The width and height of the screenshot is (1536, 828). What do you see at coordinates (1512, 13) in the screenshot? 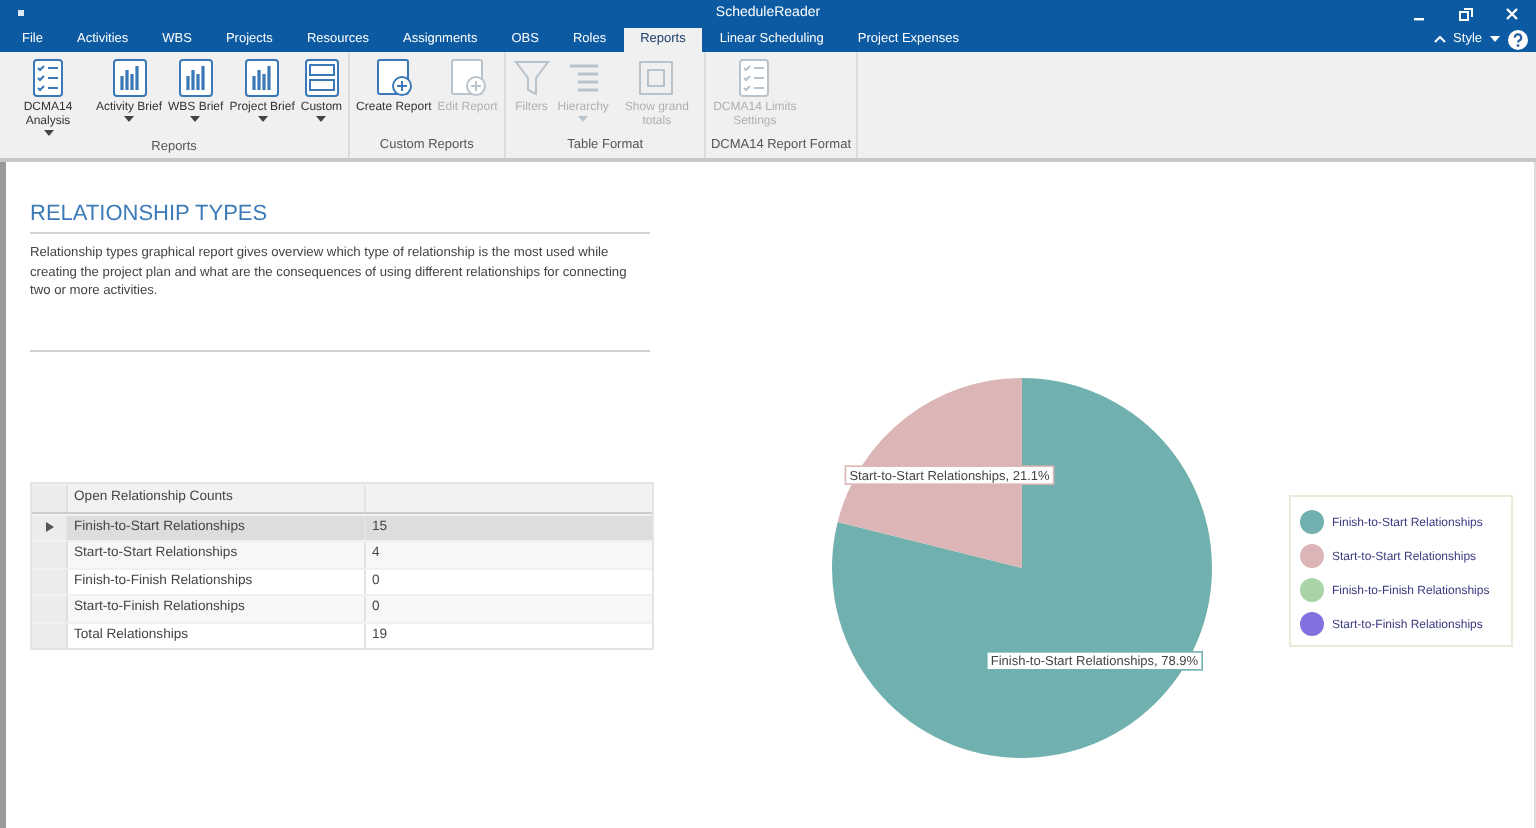
I see `close-icon` at bounding box center [1512, 13].